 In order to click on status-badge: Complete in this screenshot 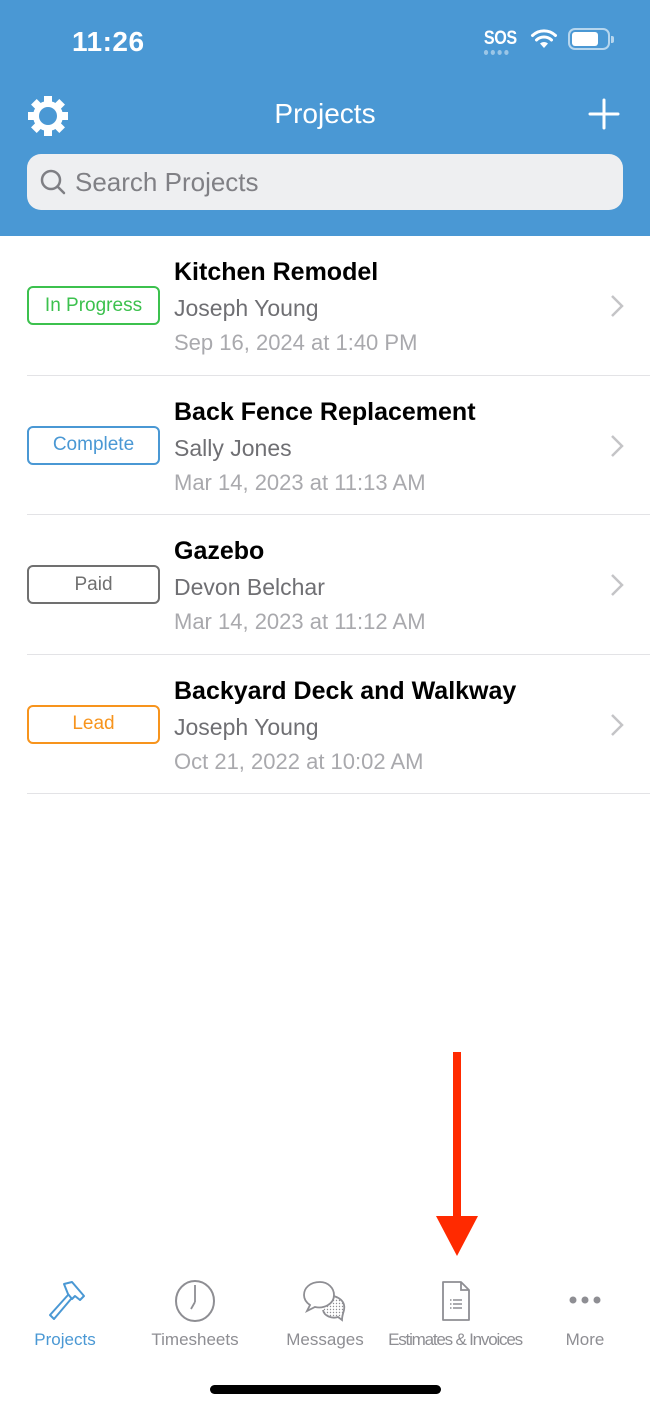, I will do `click(93, 445)`.